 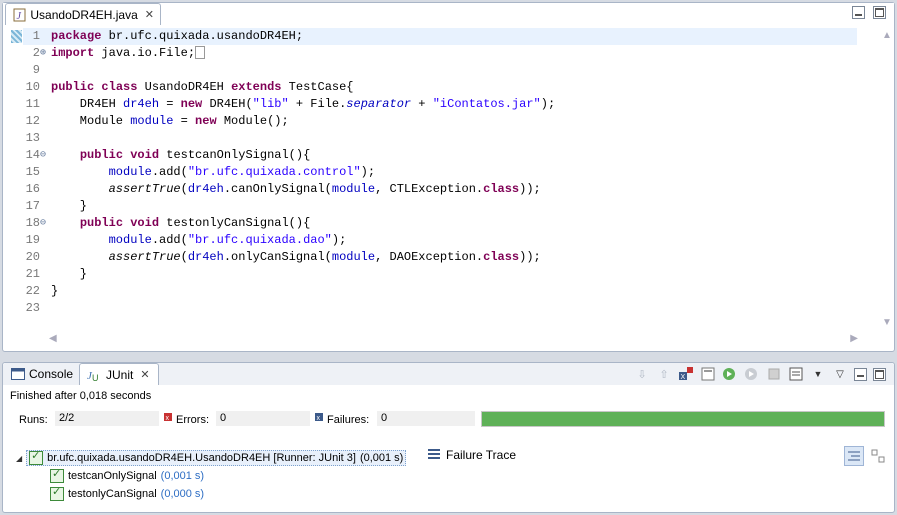 I want to click on vertical-scrollbar: ▲ ▼, so click(x=887, y=178).